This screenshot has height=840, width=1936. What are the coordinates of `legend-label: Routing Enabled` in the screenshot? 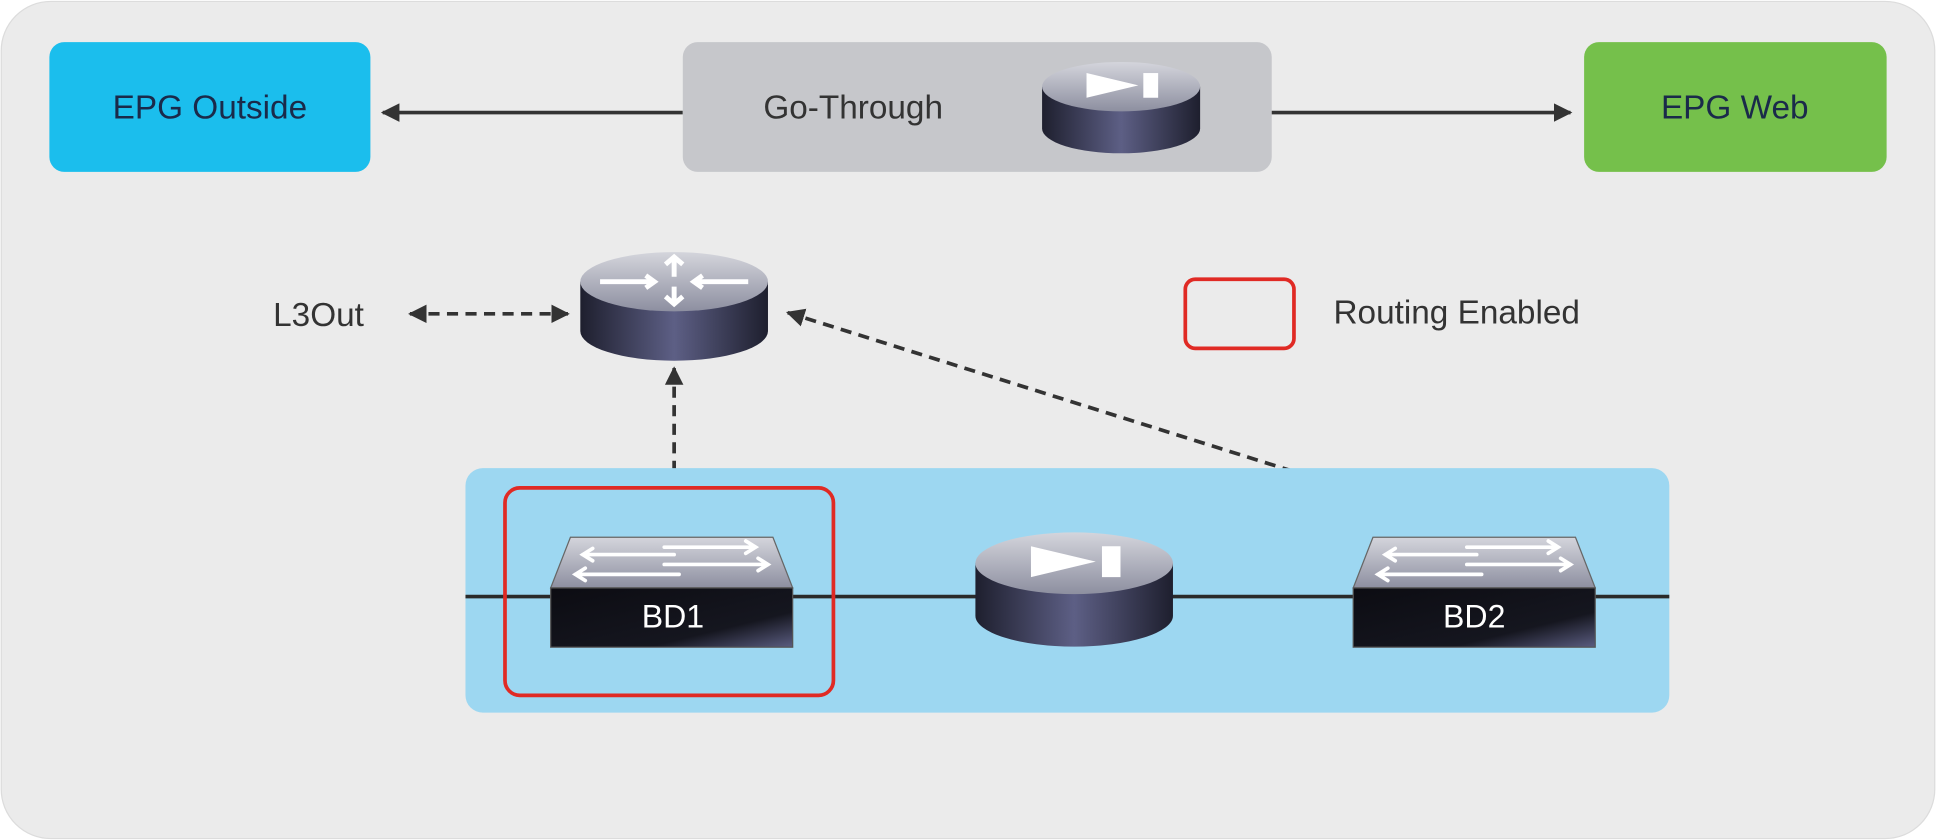 It's located at (1456, 313).